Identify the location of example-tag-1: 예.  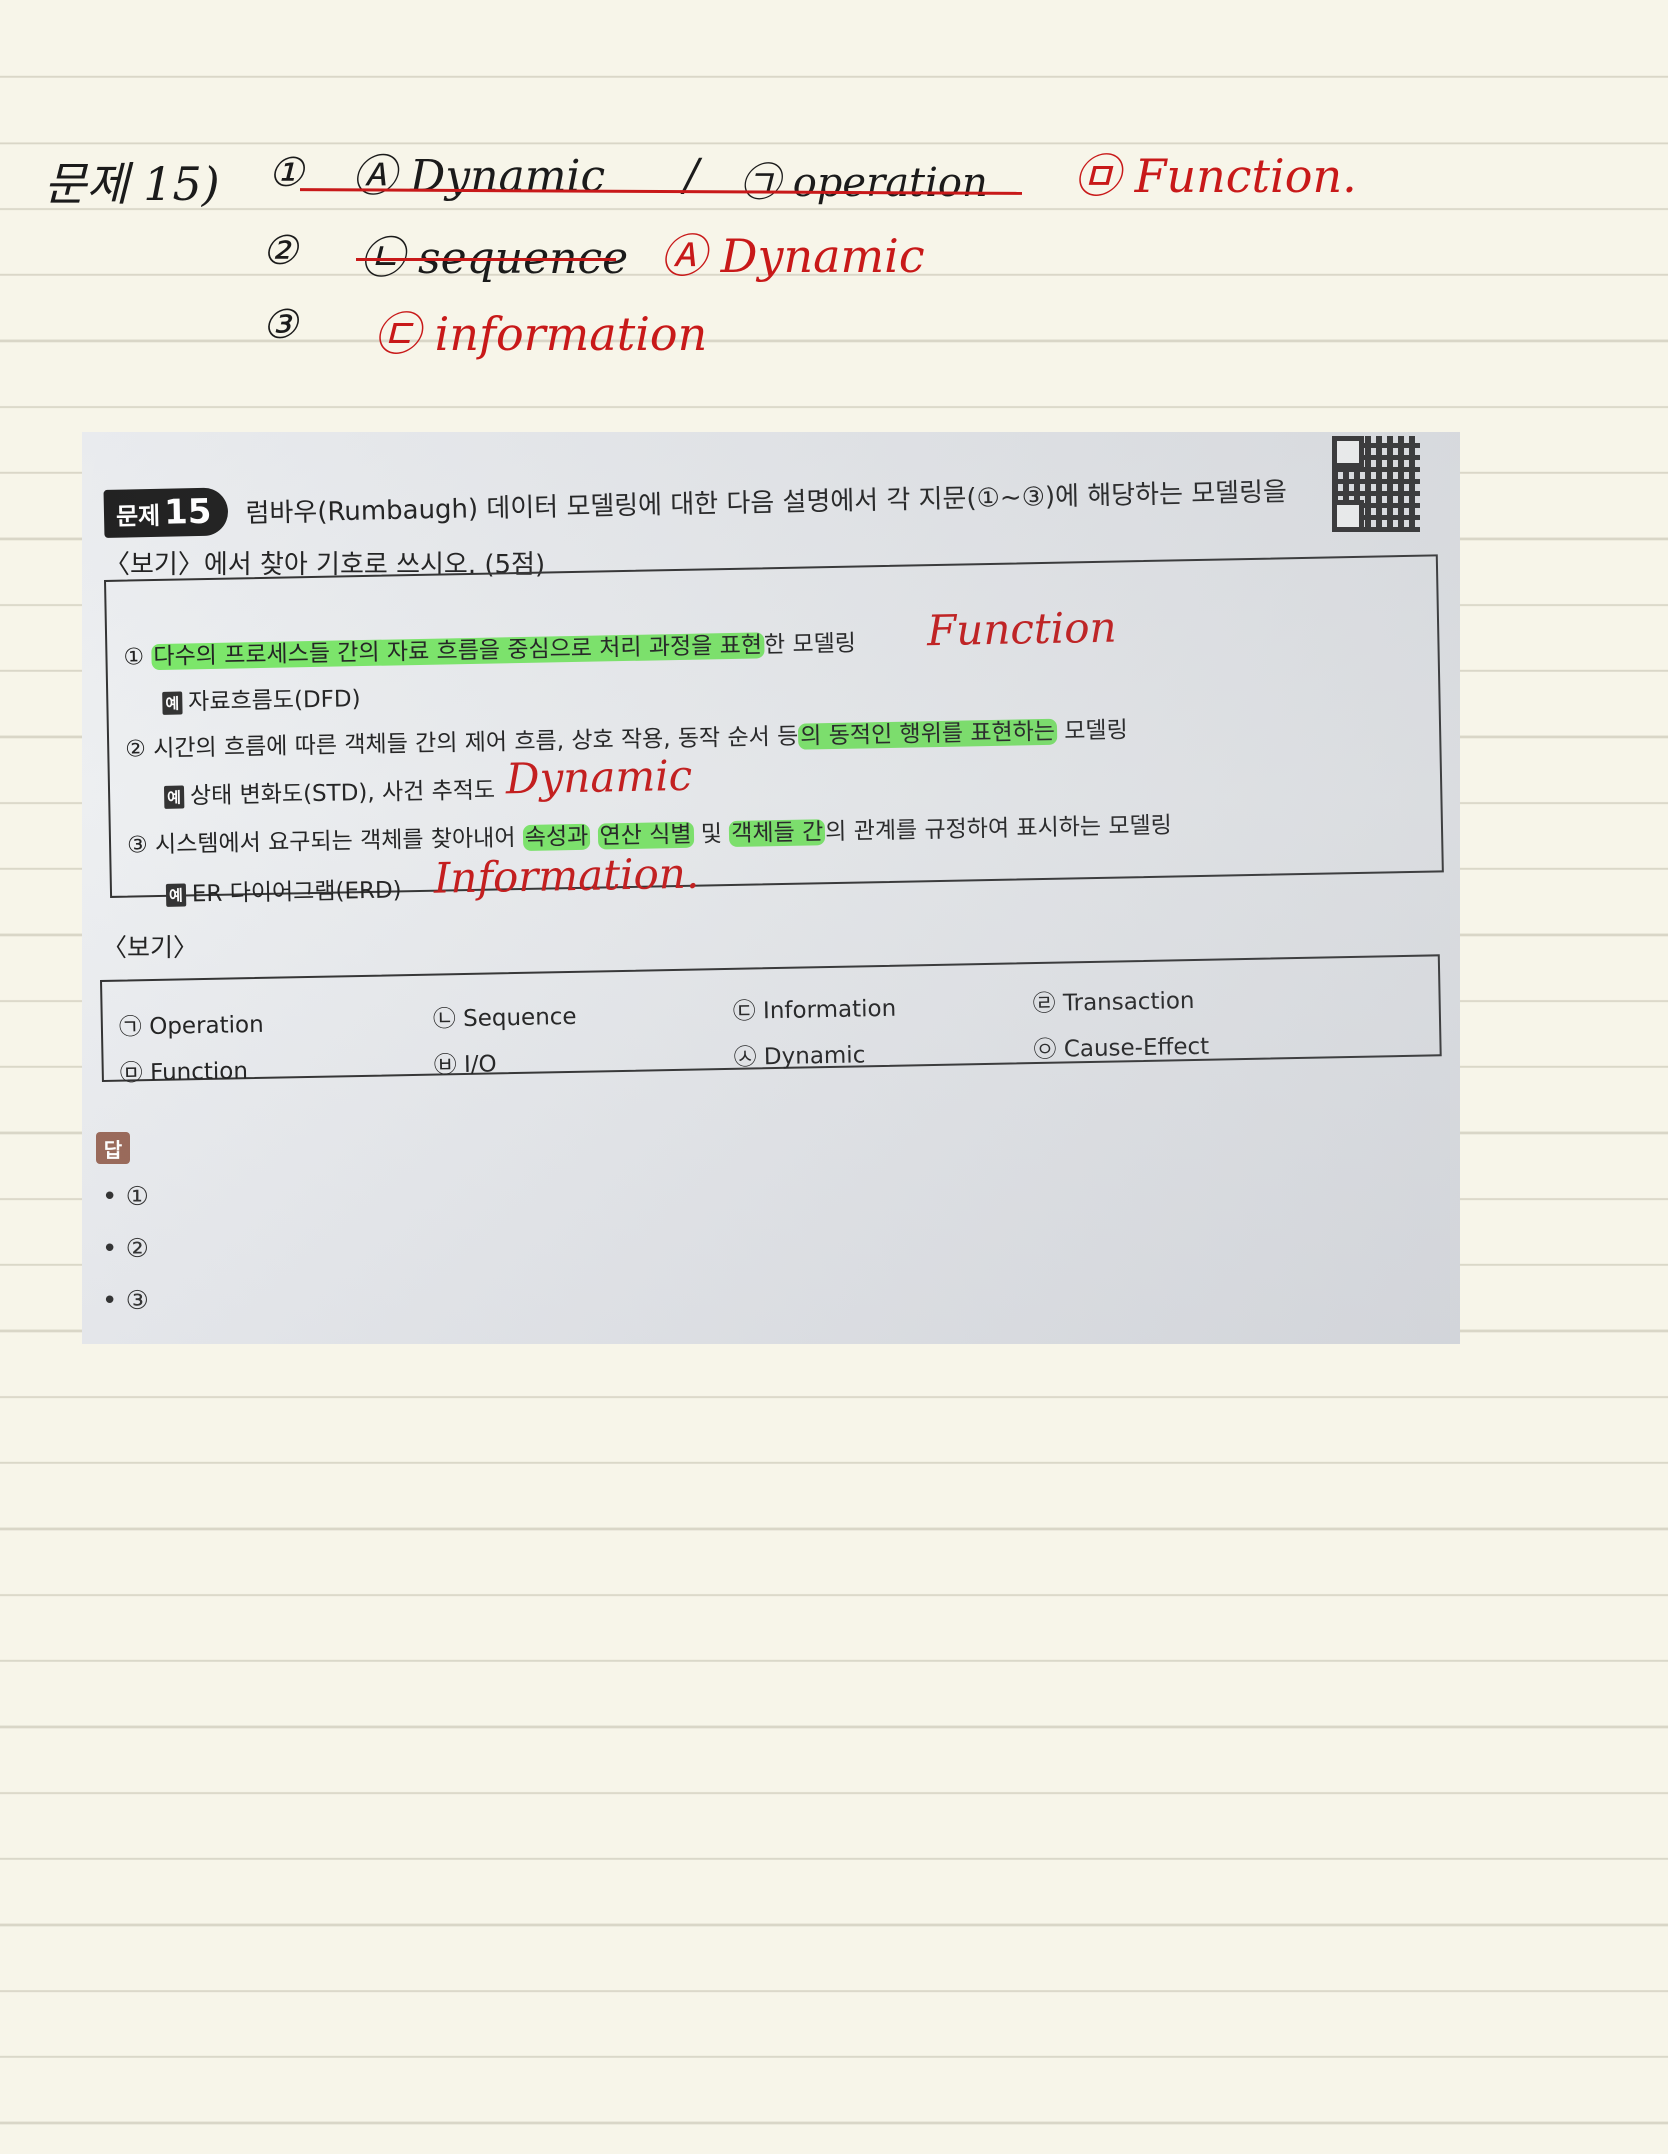
(172, 703).